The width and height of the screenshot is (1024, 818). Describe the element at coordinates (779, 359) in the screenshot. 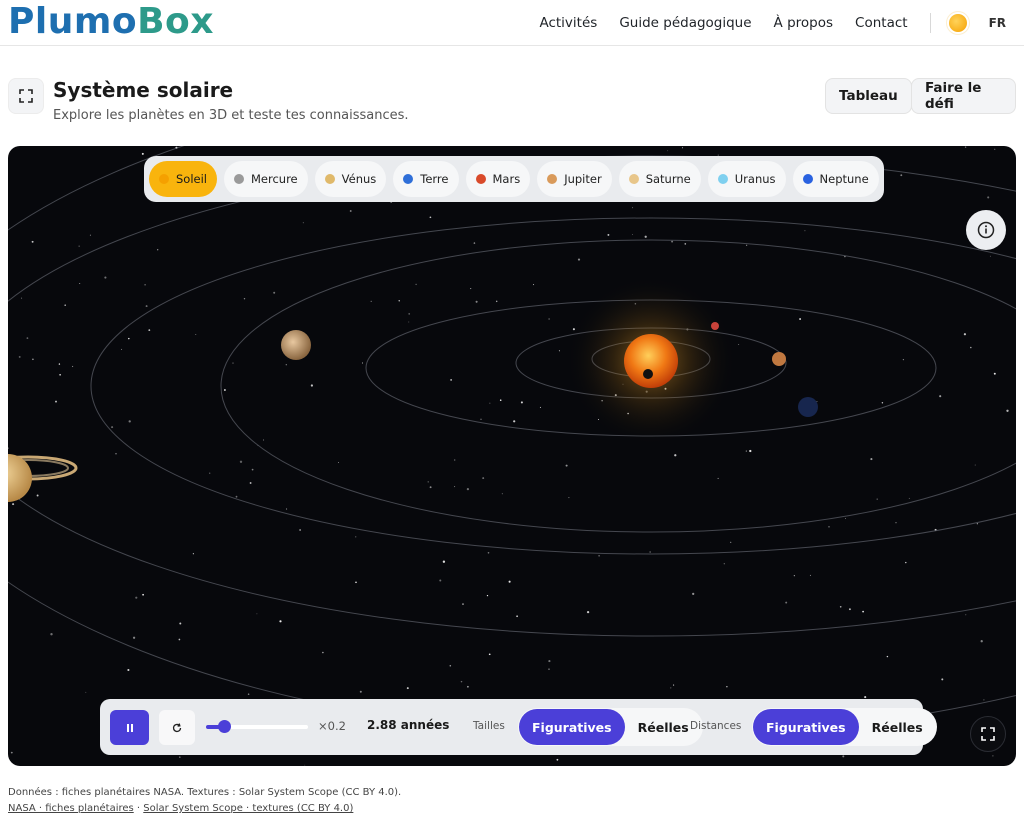

I see `jupiter-small-planet` at that location.